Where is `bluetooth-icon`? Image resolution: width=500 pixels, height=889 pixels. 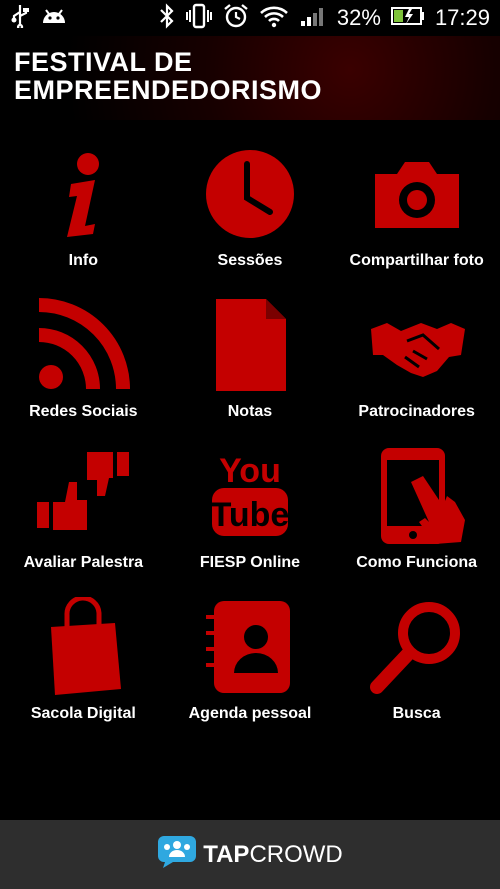 bluetooth-icon is located at coordinates (167, 18).